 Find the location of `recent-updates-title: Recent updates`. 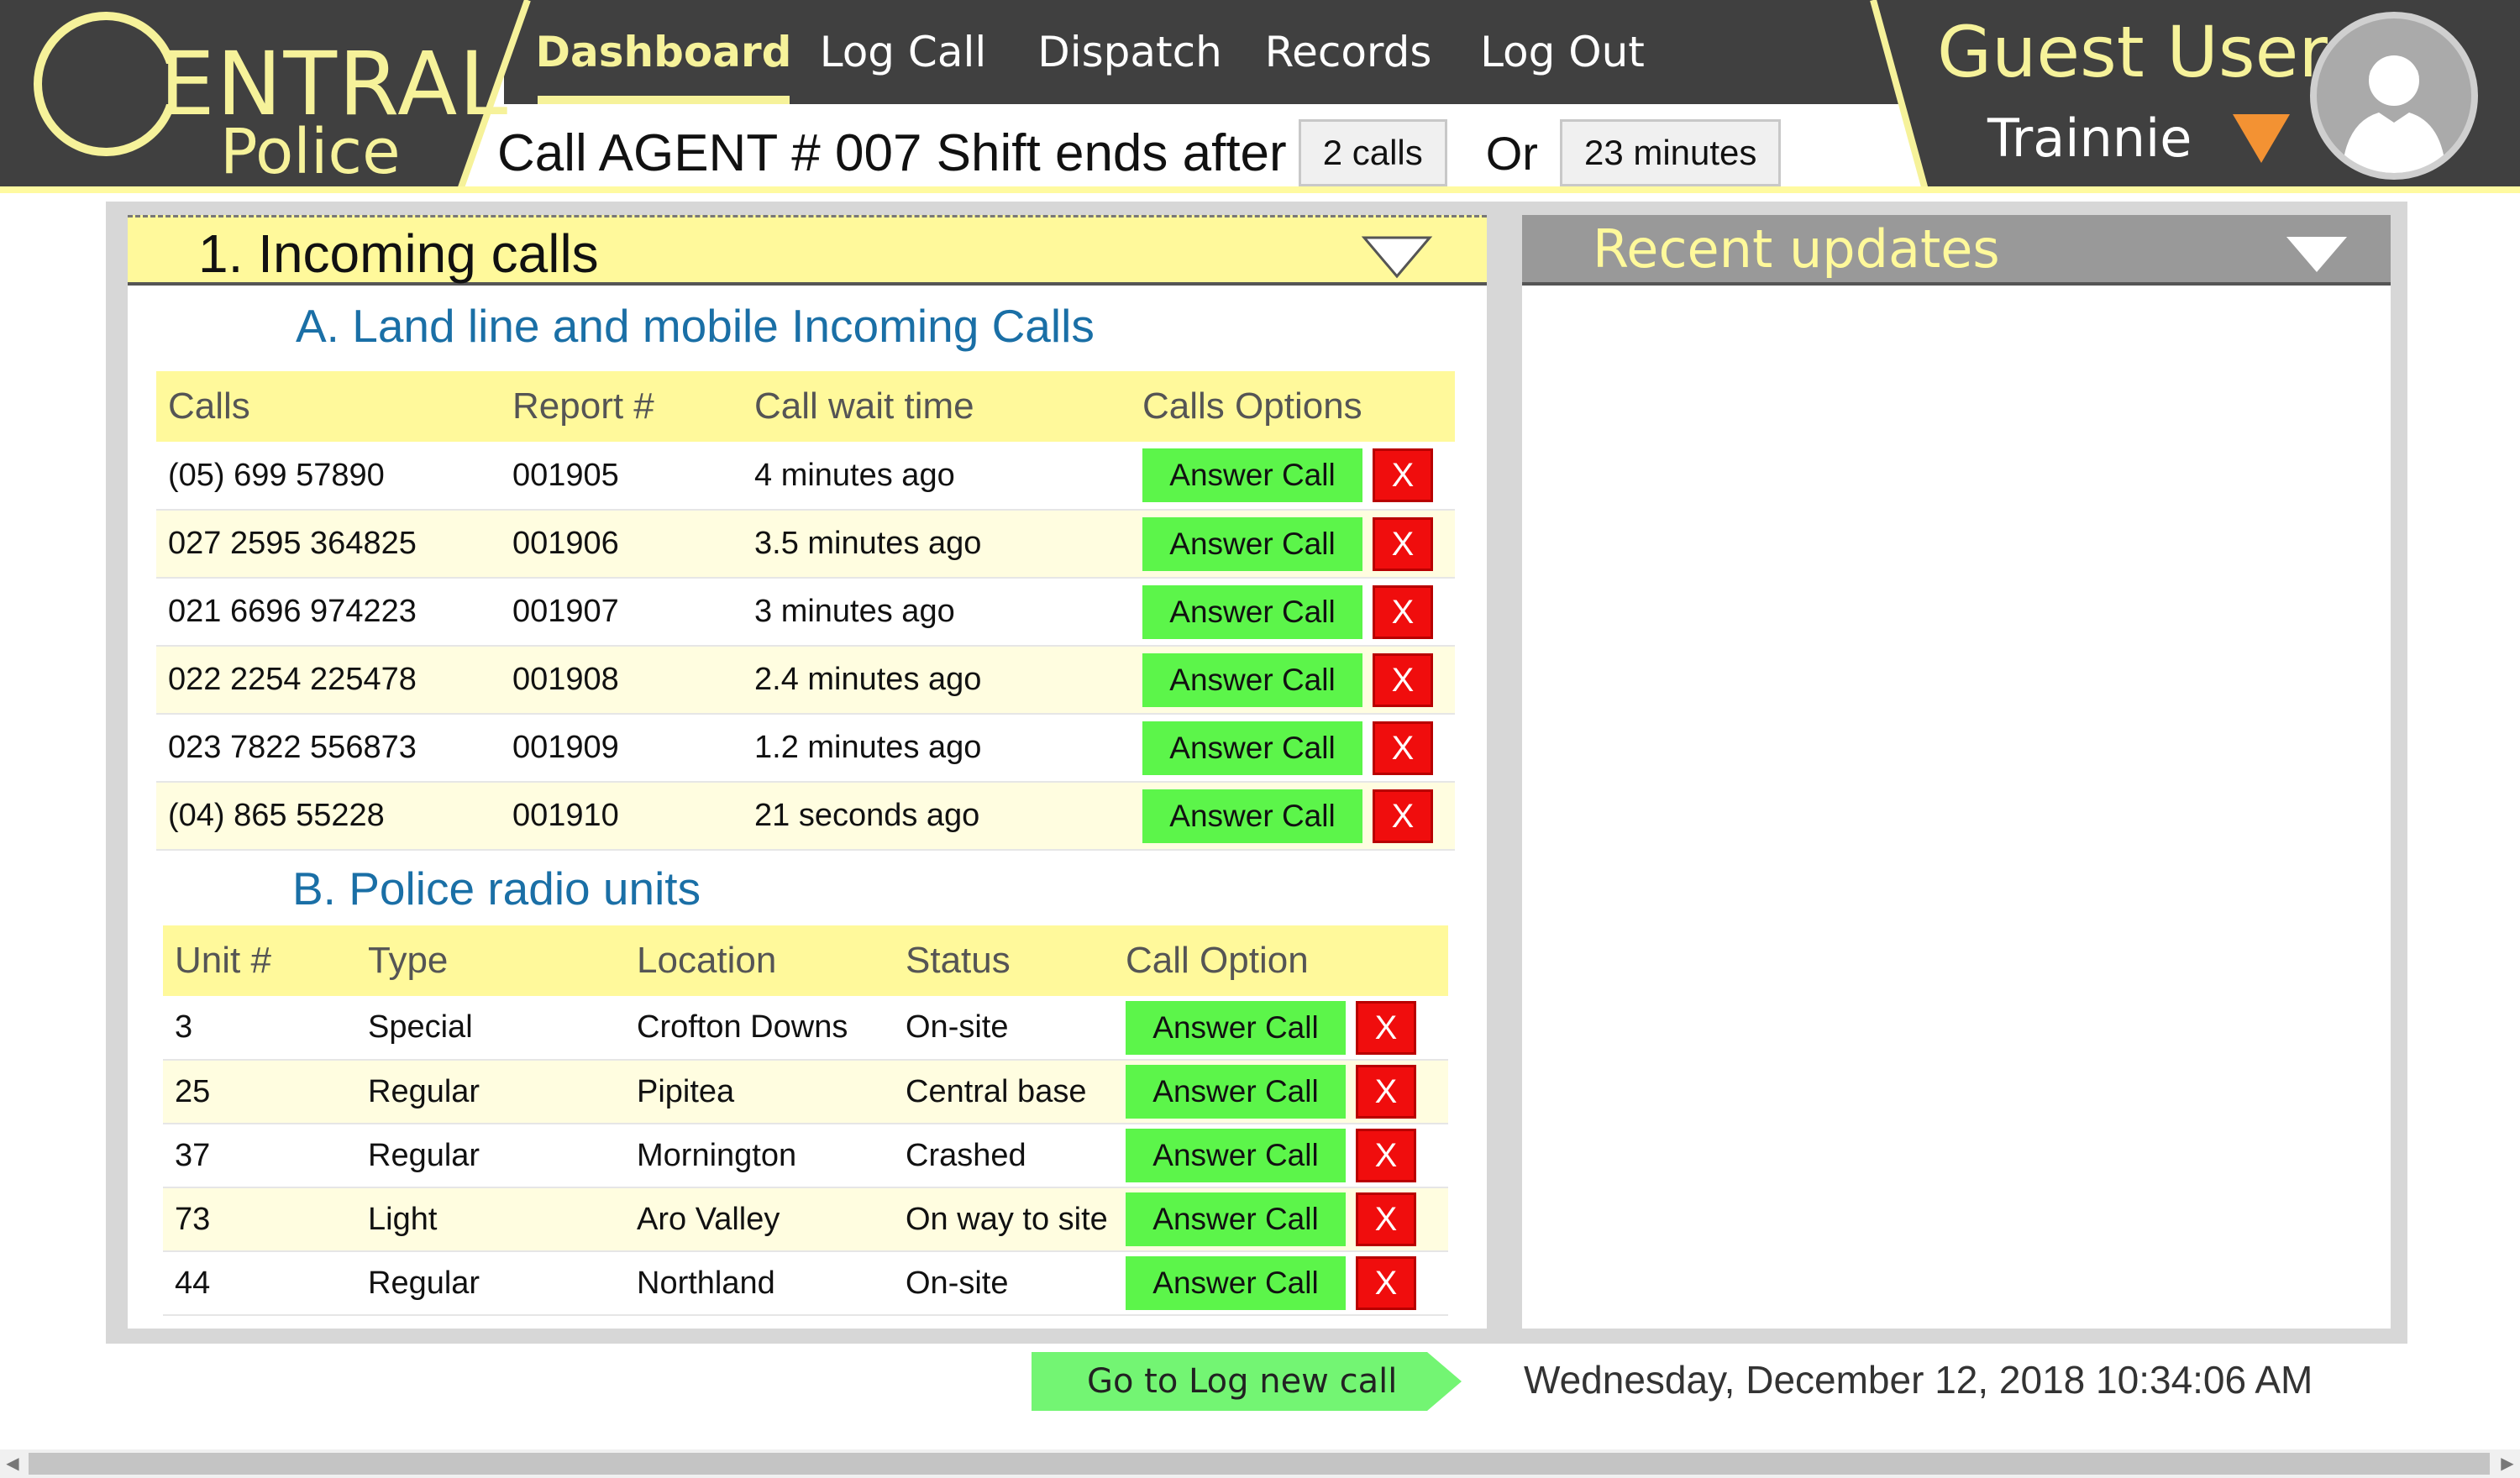

recent-updates-title: Recent updates is located at coordinates (1796, 249).